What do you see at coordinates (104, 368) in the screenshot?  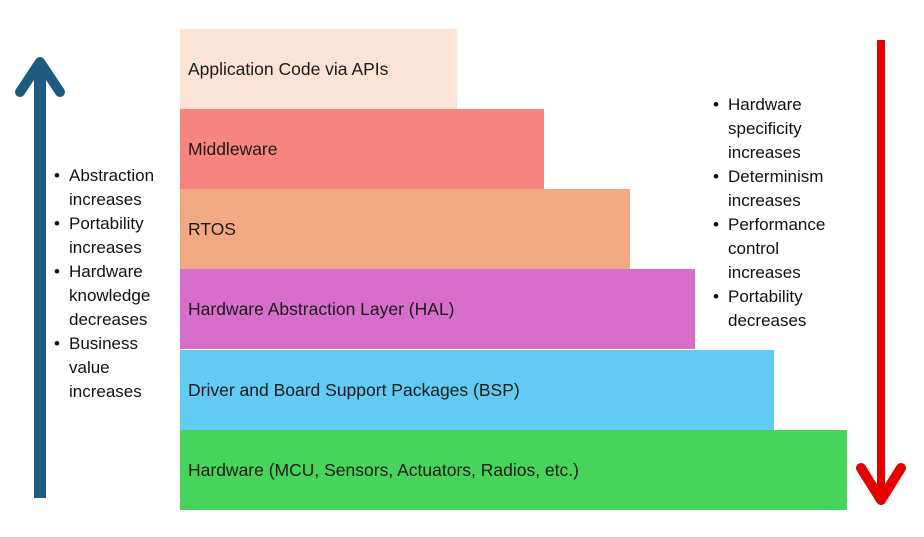 I see `left-bullet-item: Business value increases` at bounding box center [104, 368].